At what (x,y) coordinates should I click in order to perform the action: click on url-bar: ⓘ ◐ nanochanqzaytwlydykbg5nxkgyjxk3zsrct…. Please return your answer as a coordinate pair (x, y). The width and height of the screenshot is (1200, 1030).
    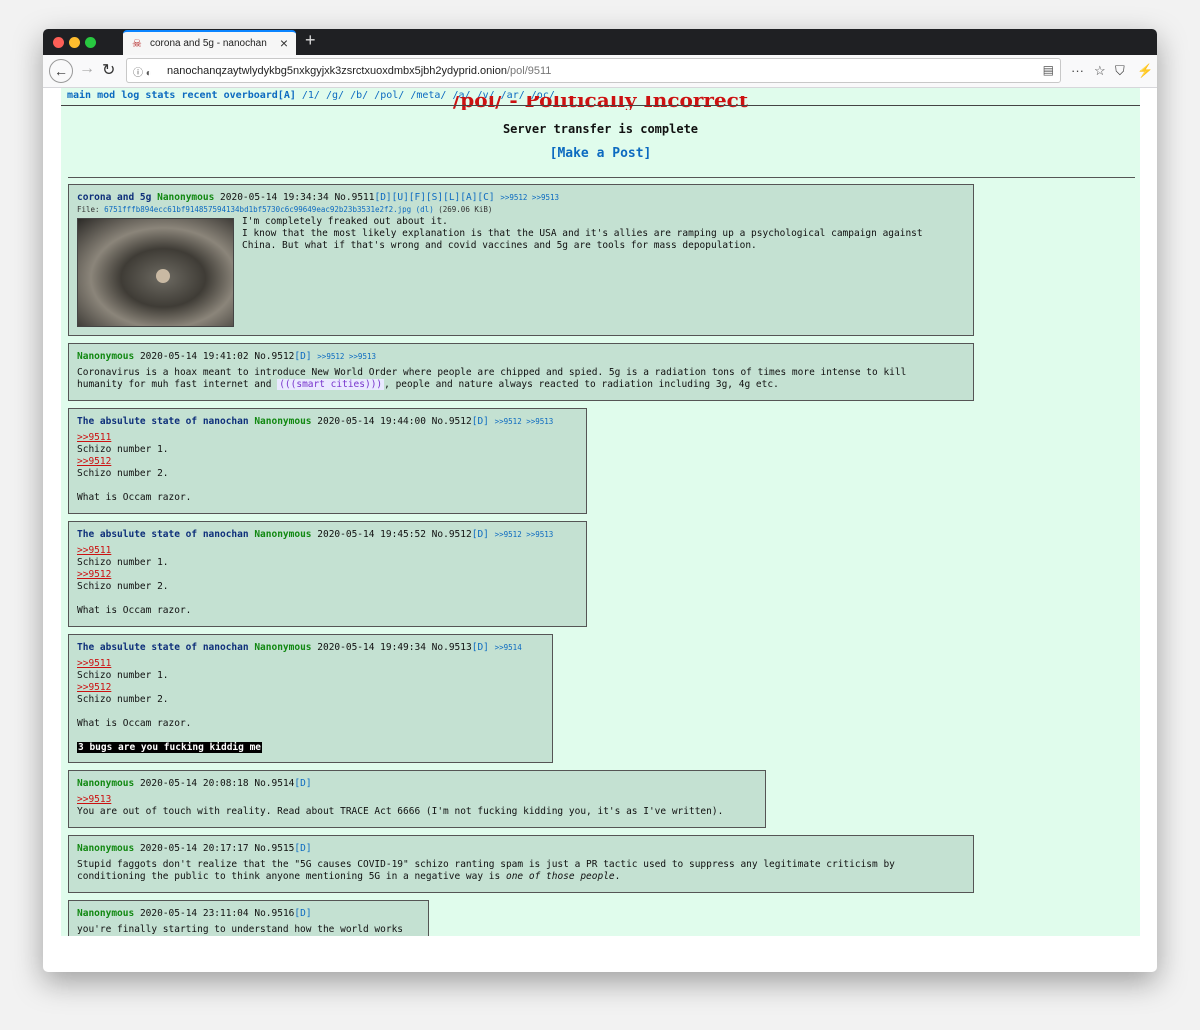
    Looking at the image, I should click on (593, 70).